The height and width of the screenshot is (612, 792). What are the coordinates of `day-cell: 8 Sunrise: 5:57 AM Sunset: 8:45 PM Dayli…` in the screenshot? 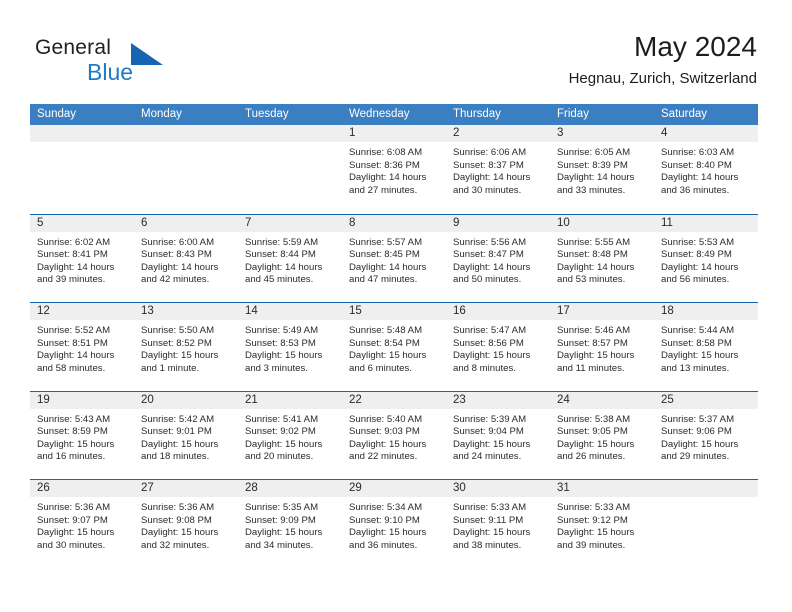 It's located at (394, 258).